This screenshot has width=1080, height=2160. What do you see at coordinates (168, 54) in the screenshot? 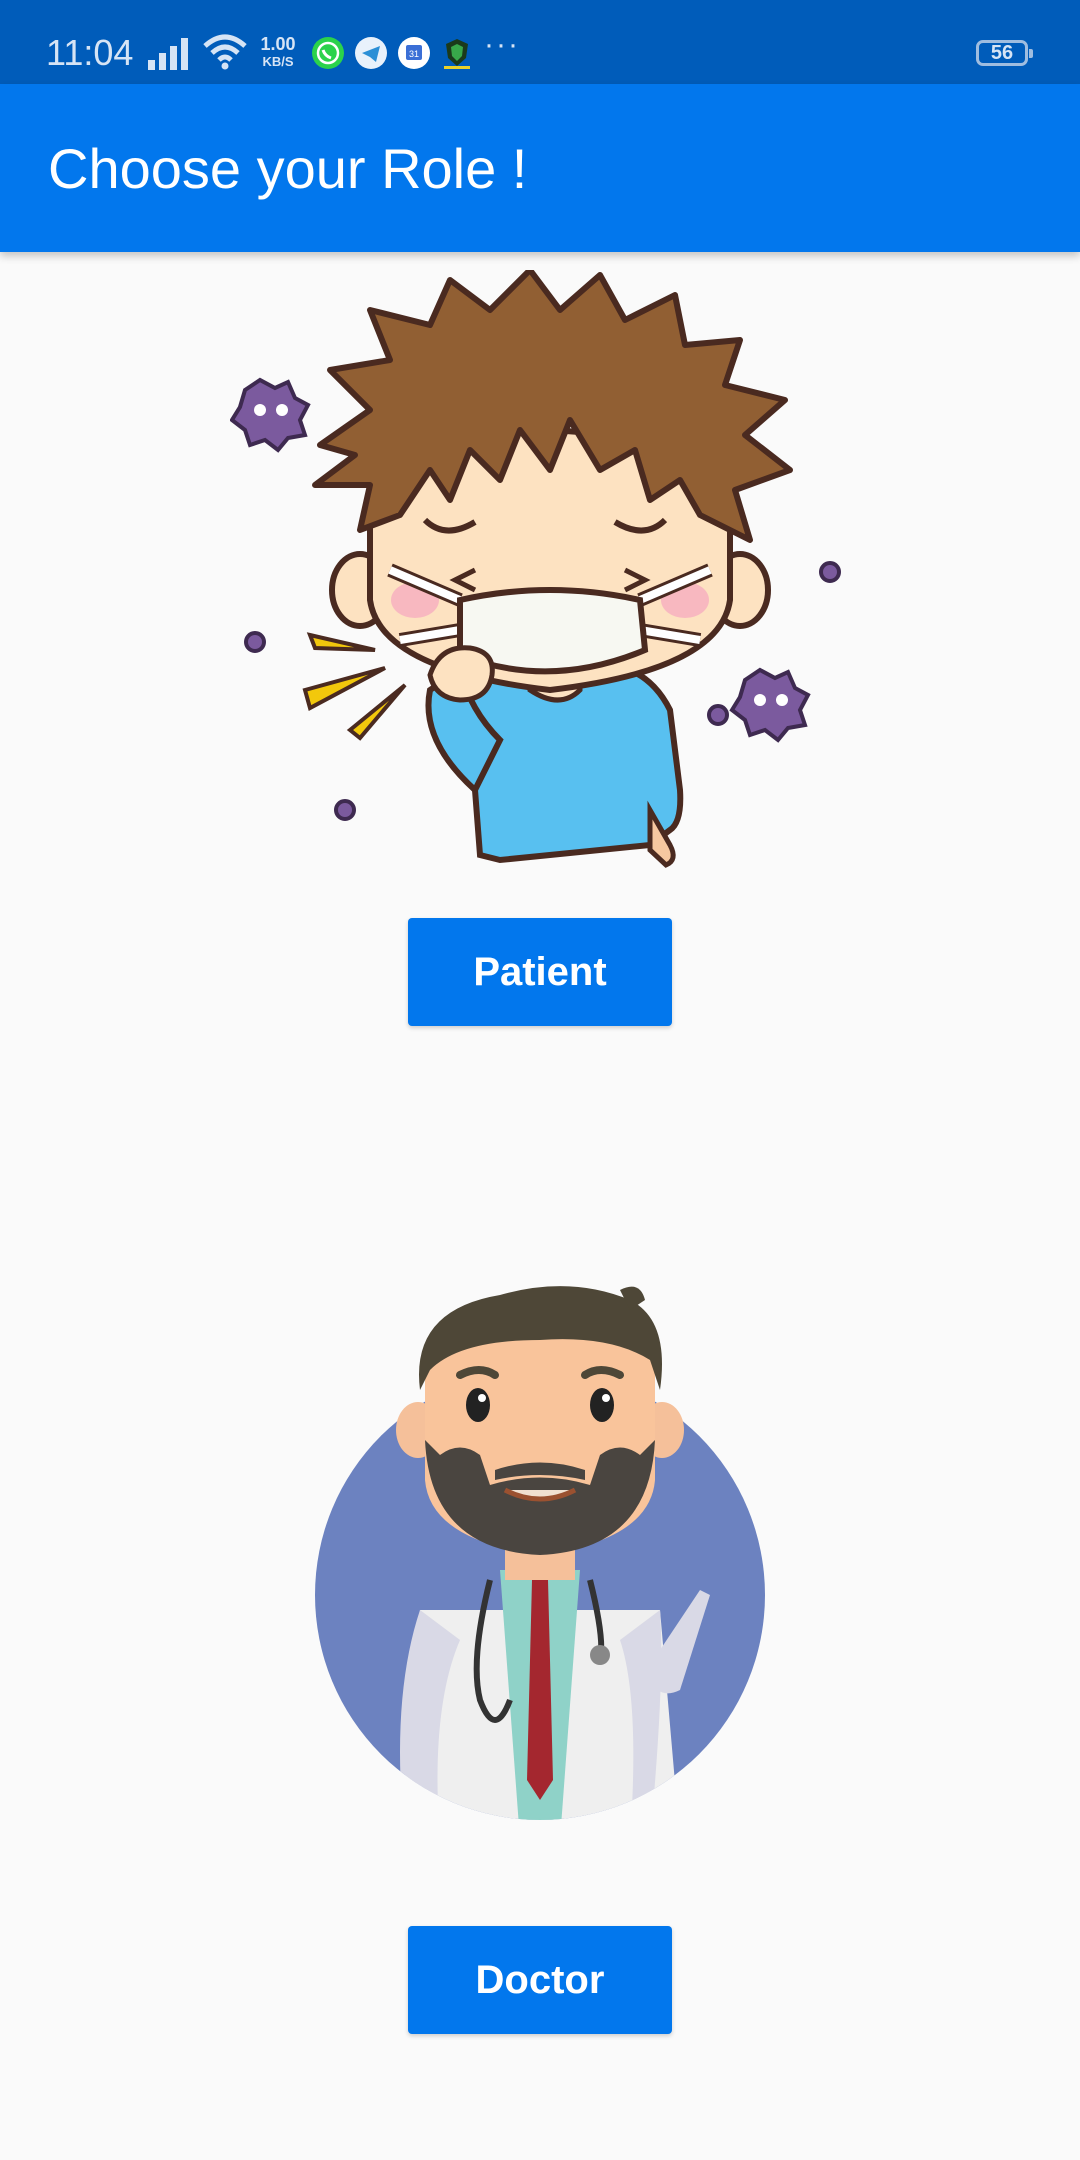
I see `signal-icon` at bounding box center [168, 54].